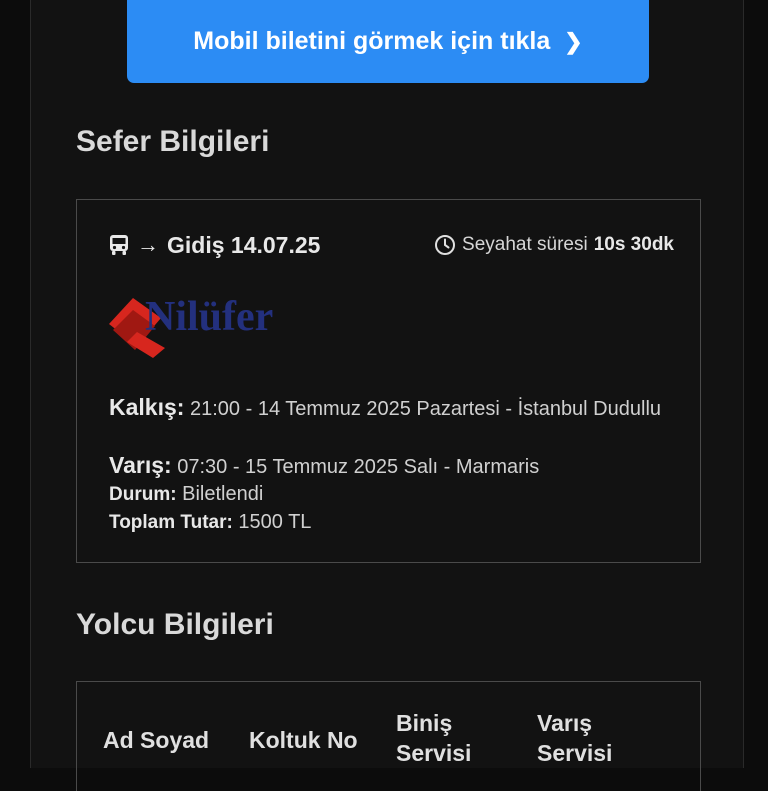 This screenshot has height=791, width=768. What do you see at coordinates (171, 522) in the screenshot?
I see `total-label: Toplam Tutar:` at bounding box center [171, 522].